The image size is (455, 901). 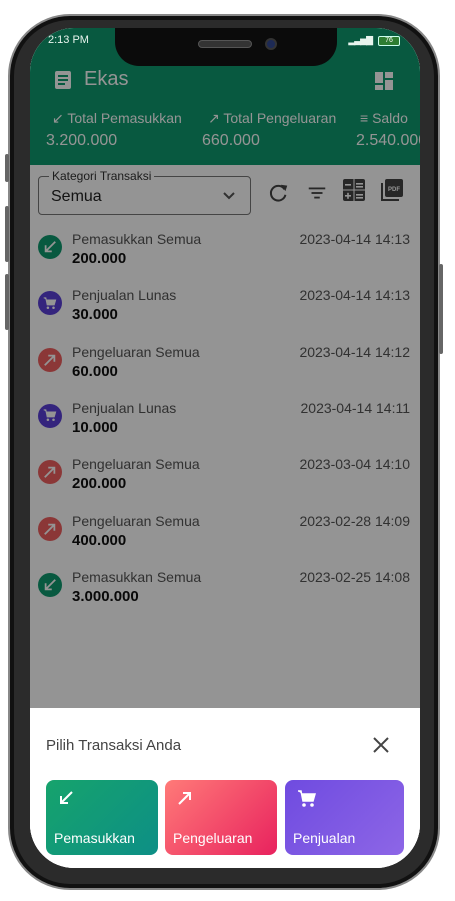 I want to click on close-icon, so click(x=381, y=745).